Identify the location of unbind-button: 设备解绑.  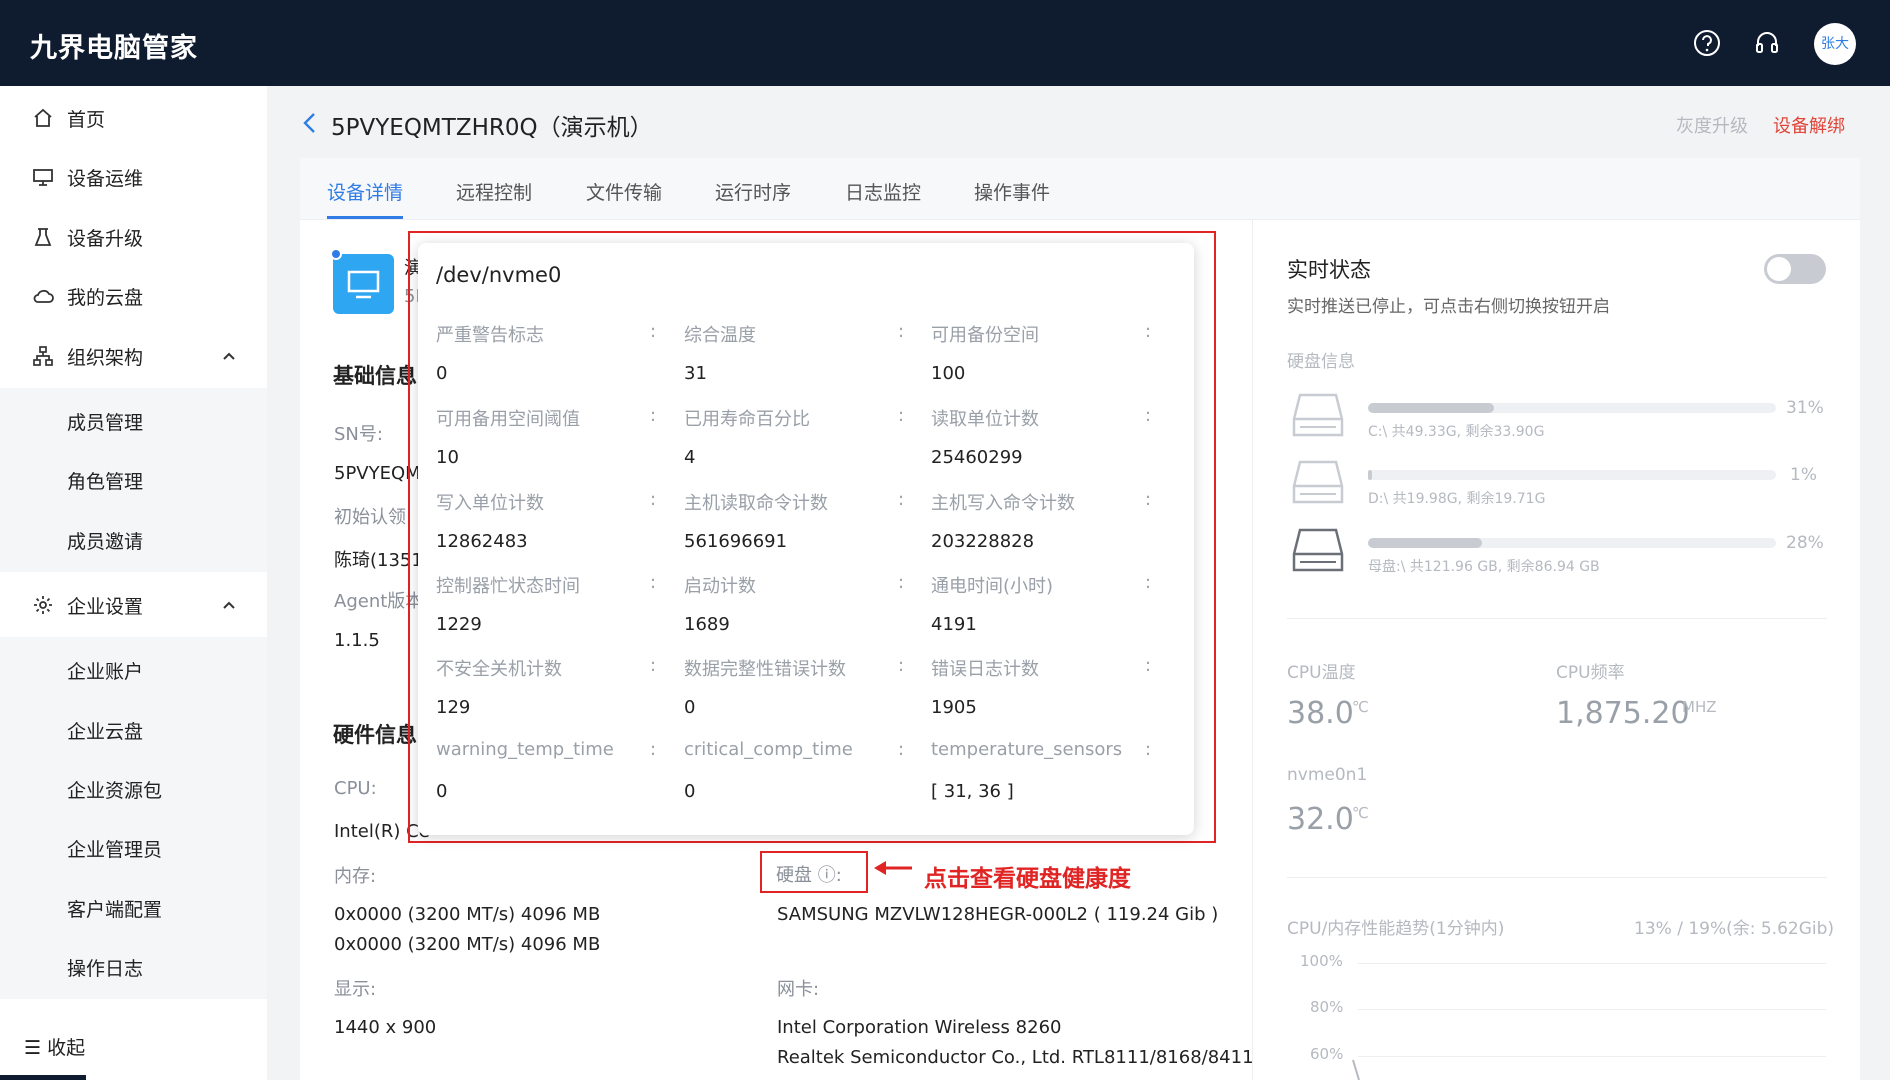
(1809, 125).